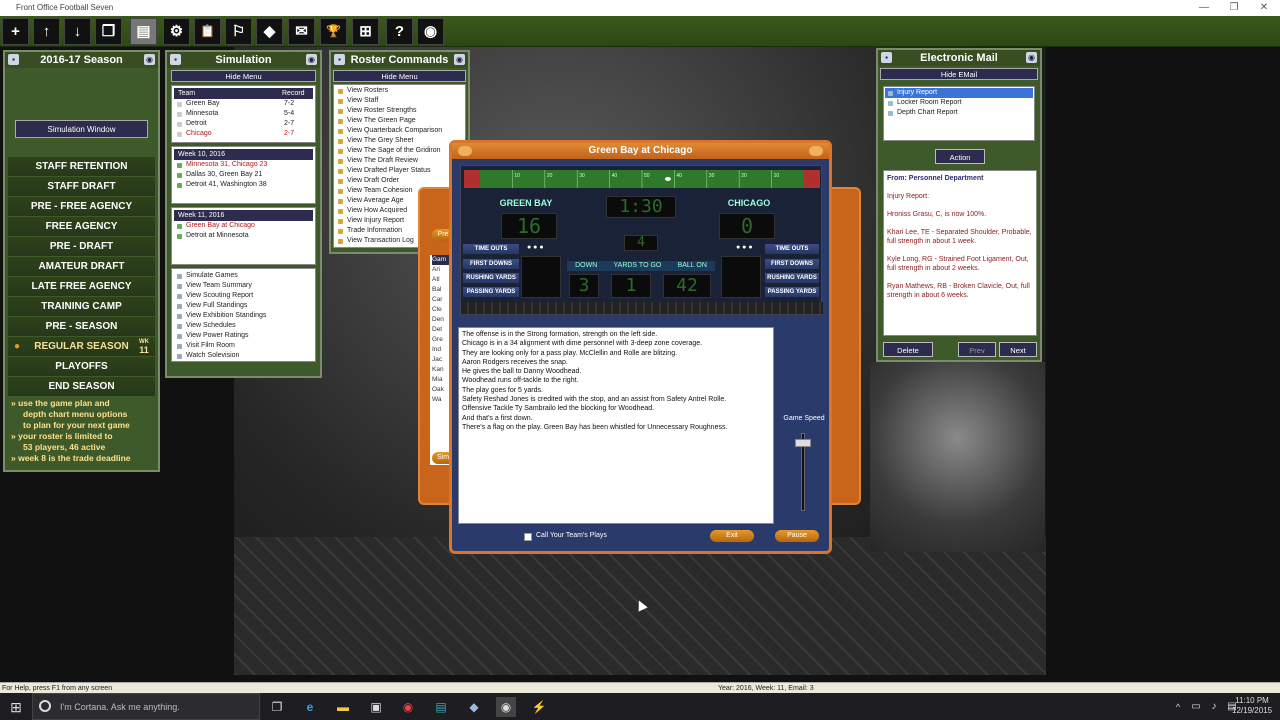 This screenshot has width=1280, height=720. Describe the element at coordinates (207, 31) in the screenshot. I see `clipboard-icon: 📋` at that location.